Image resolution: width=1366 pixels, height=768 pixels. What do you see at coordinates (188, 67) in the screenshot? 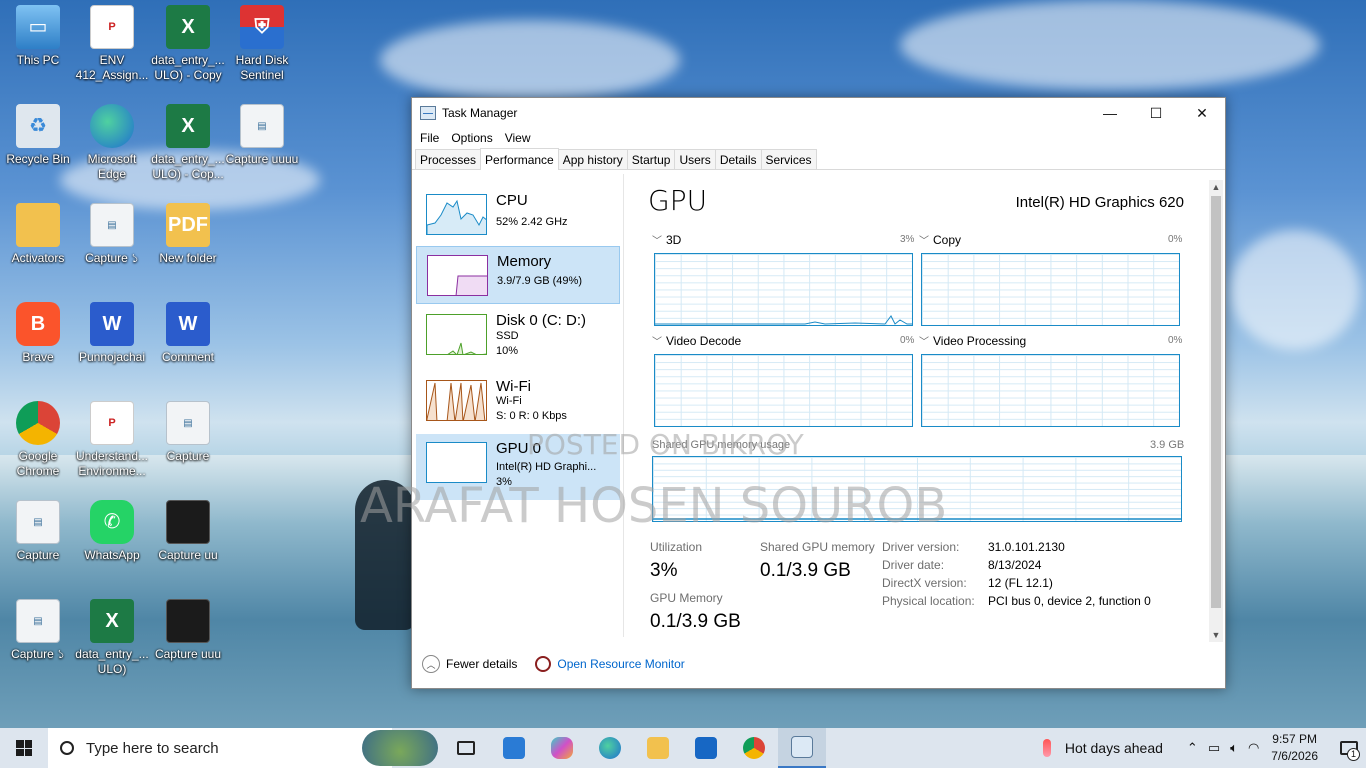
I see `desktop-icon-label: data_entry_... ULO) - Copy` at bounding box center [188, 67].